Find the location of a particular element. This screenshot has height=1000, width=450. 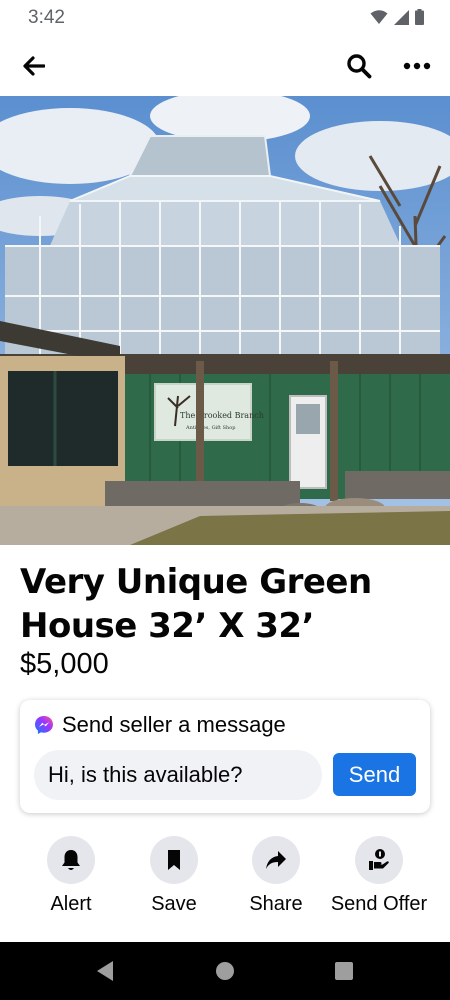

listing-actions: Alert Save Share Send Offer is located at coordinates (225, 889).